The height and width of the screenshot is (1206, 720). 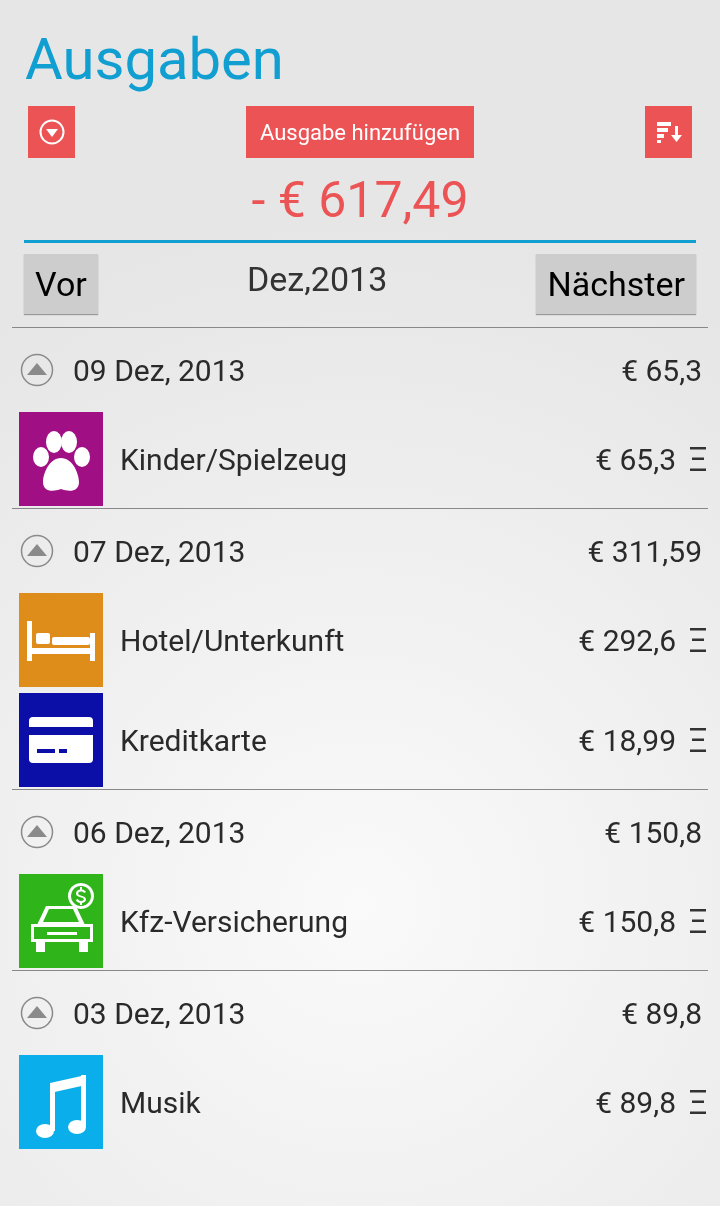 What do you see at coordinates (234, 921) in the screenshot?
I see `category-name: Kfz-Versicherung` at bounding box center [234, 921].